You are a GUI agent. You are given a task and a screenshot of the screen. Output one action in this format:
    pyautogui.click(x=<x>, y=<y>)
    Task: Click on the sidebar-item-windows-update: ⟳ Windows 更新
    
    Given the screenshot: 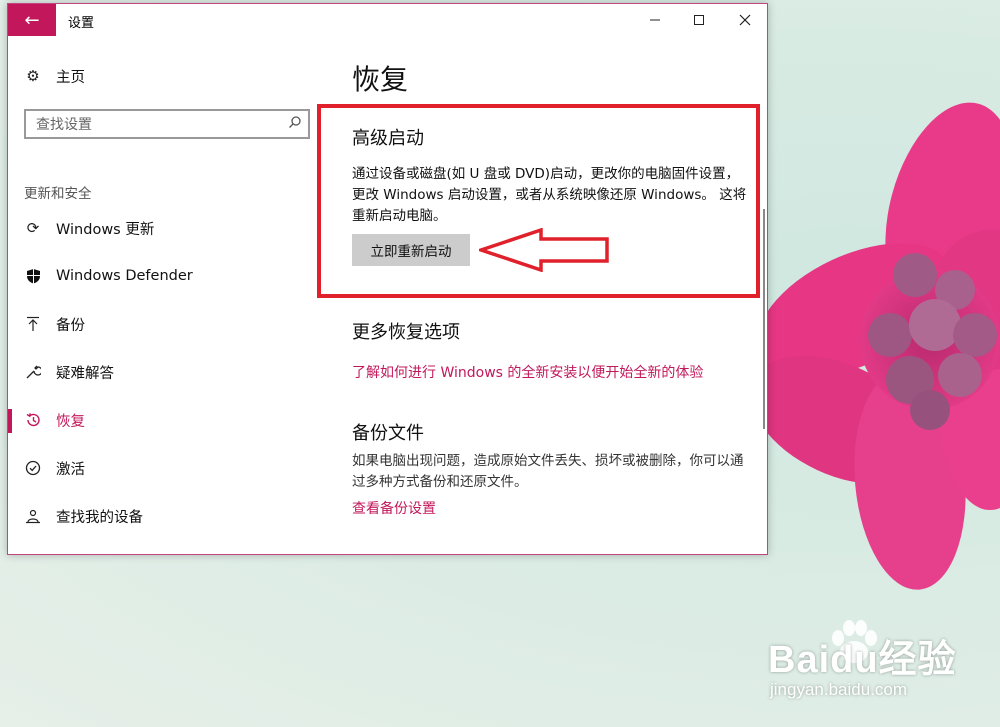 What is the action you would take?
    pyautogui.click(x=166, y=228)
    